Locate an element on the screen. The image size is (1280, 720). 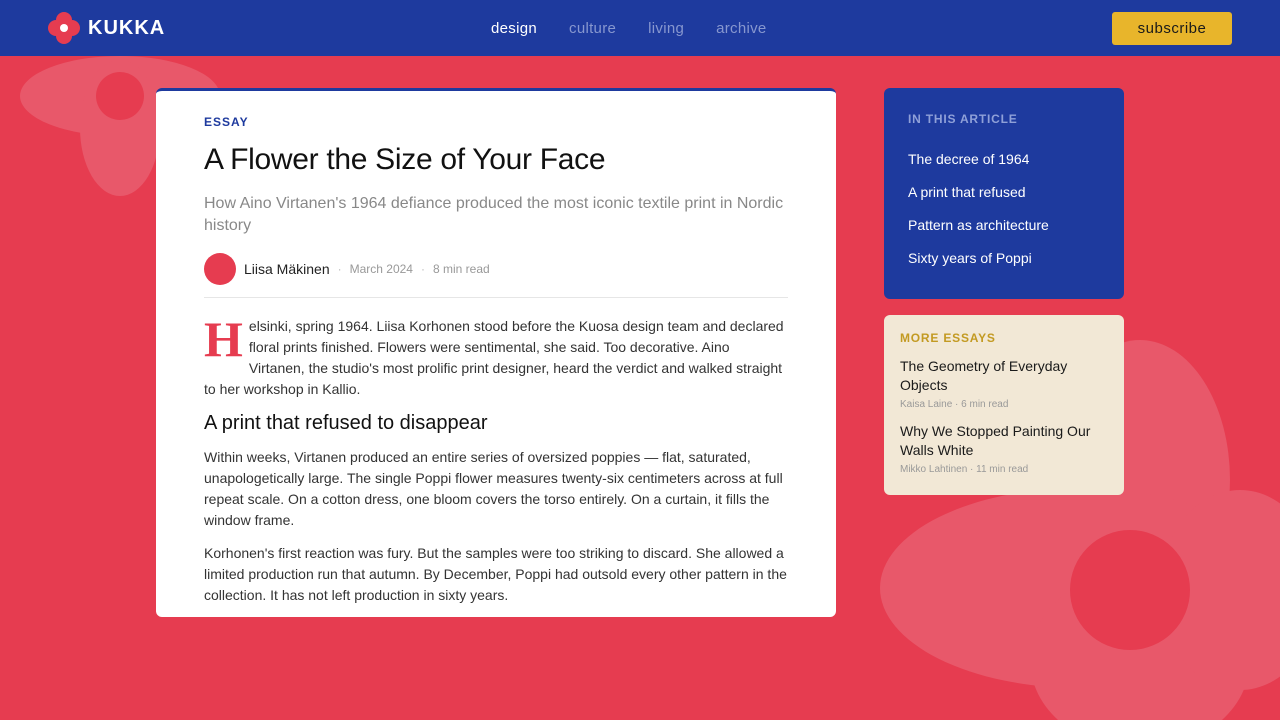
nav-link-archive: archive is located at coordinates (741, 28).